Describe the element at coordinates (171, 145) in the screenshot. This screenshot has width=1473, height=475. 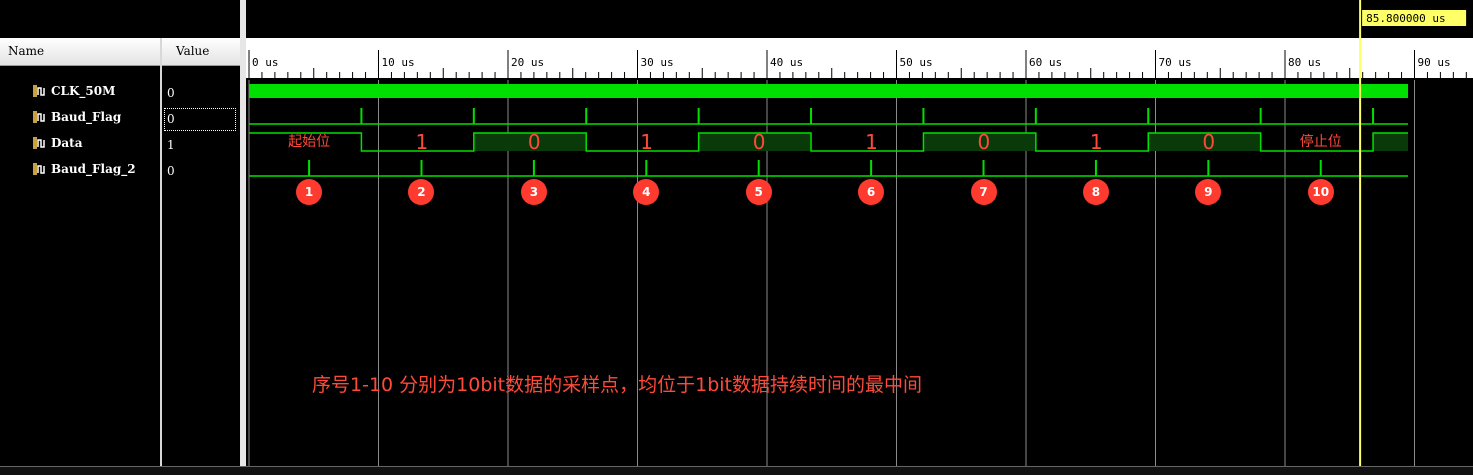
I see `signal-value: 1` at that location.